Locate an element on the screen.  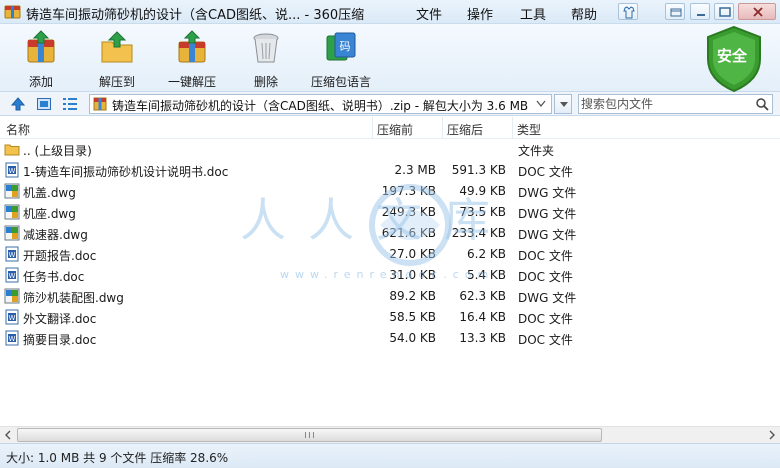
table-row: 机座.dwg 249.3 KB 73.5 KB DWG 文件 is located at coordinates (390, 212).